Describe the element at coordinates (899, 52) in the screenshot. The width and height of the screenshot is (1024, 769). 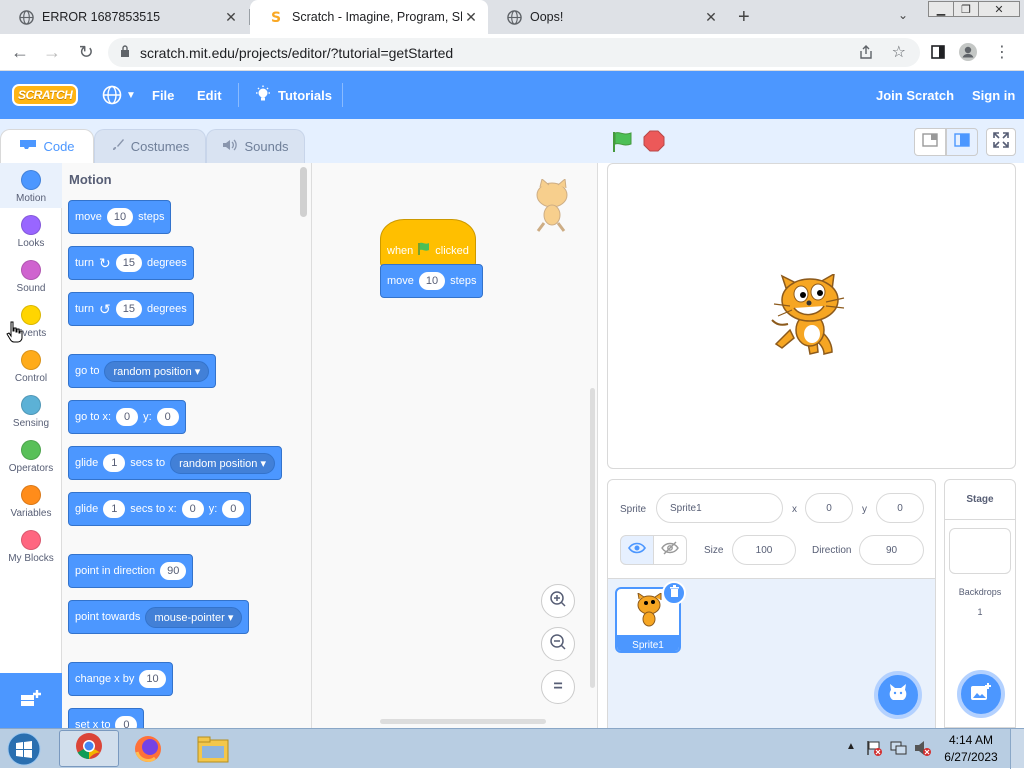
I see `bookmark-star-icon: ☆` at that location.